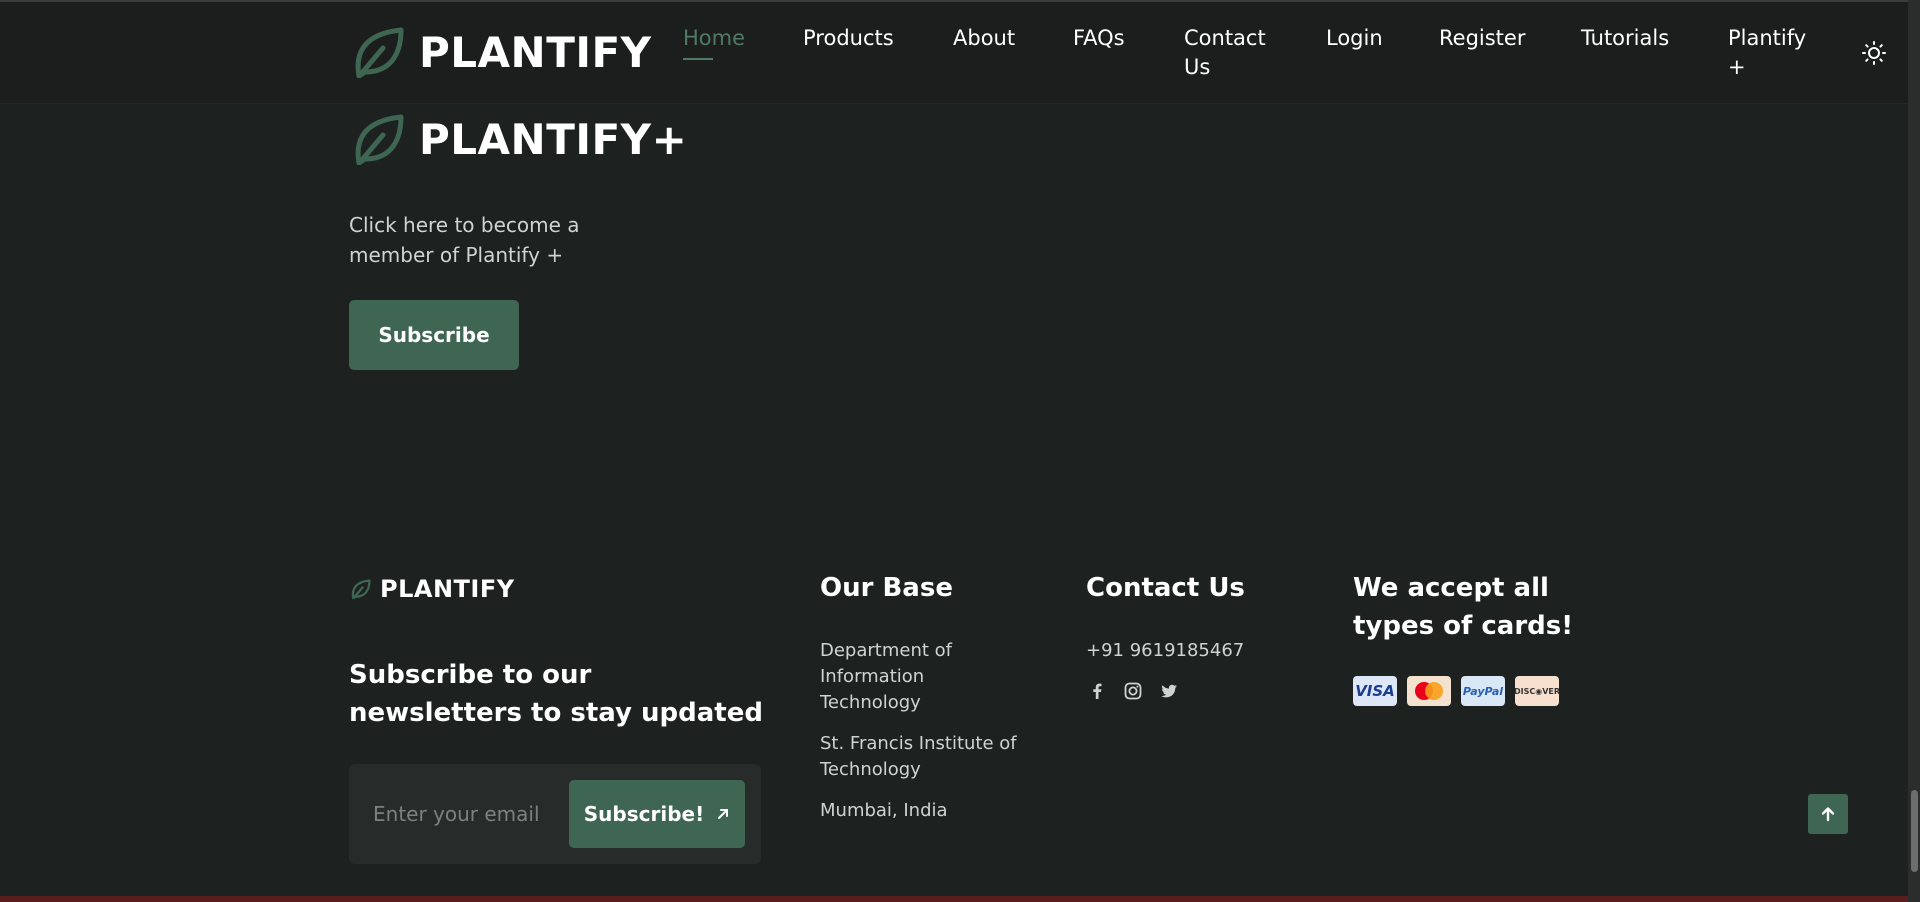 Image resolution: width=1920 pixels, height=902 pixels. I want to click on page-scrollbar, so click(1914, 451).